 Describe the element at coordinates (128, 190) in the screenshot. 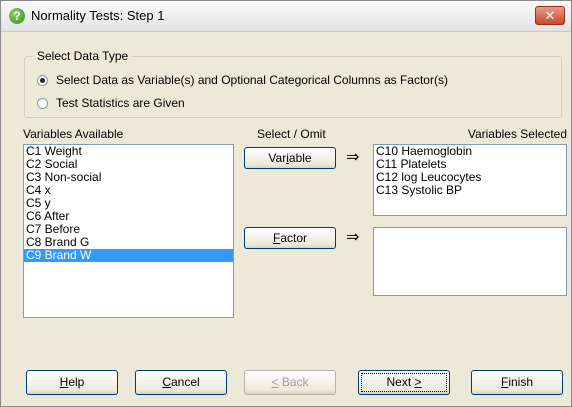

I see `list-item: C4 x` at that location.